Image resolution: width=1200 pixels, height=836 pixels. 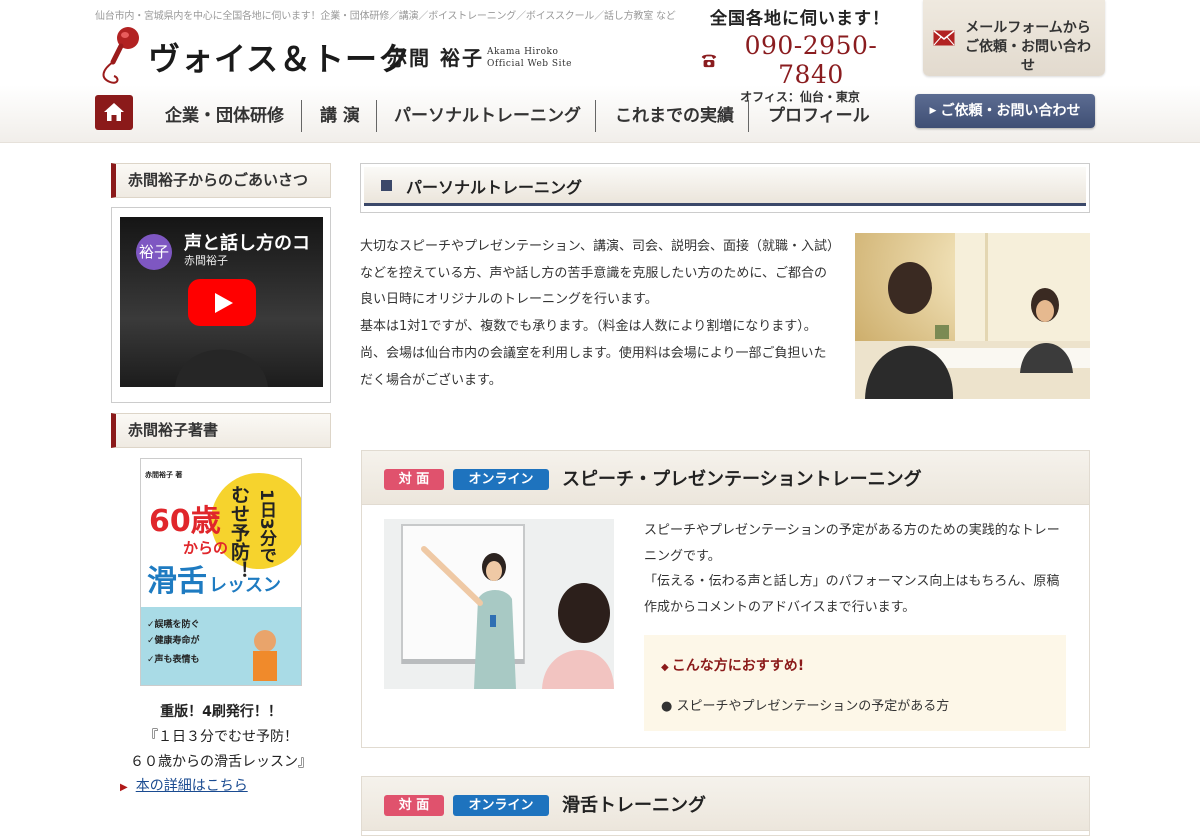 I want to click on svg-text: 赤間裕子 著, so click(x=163, y=474).